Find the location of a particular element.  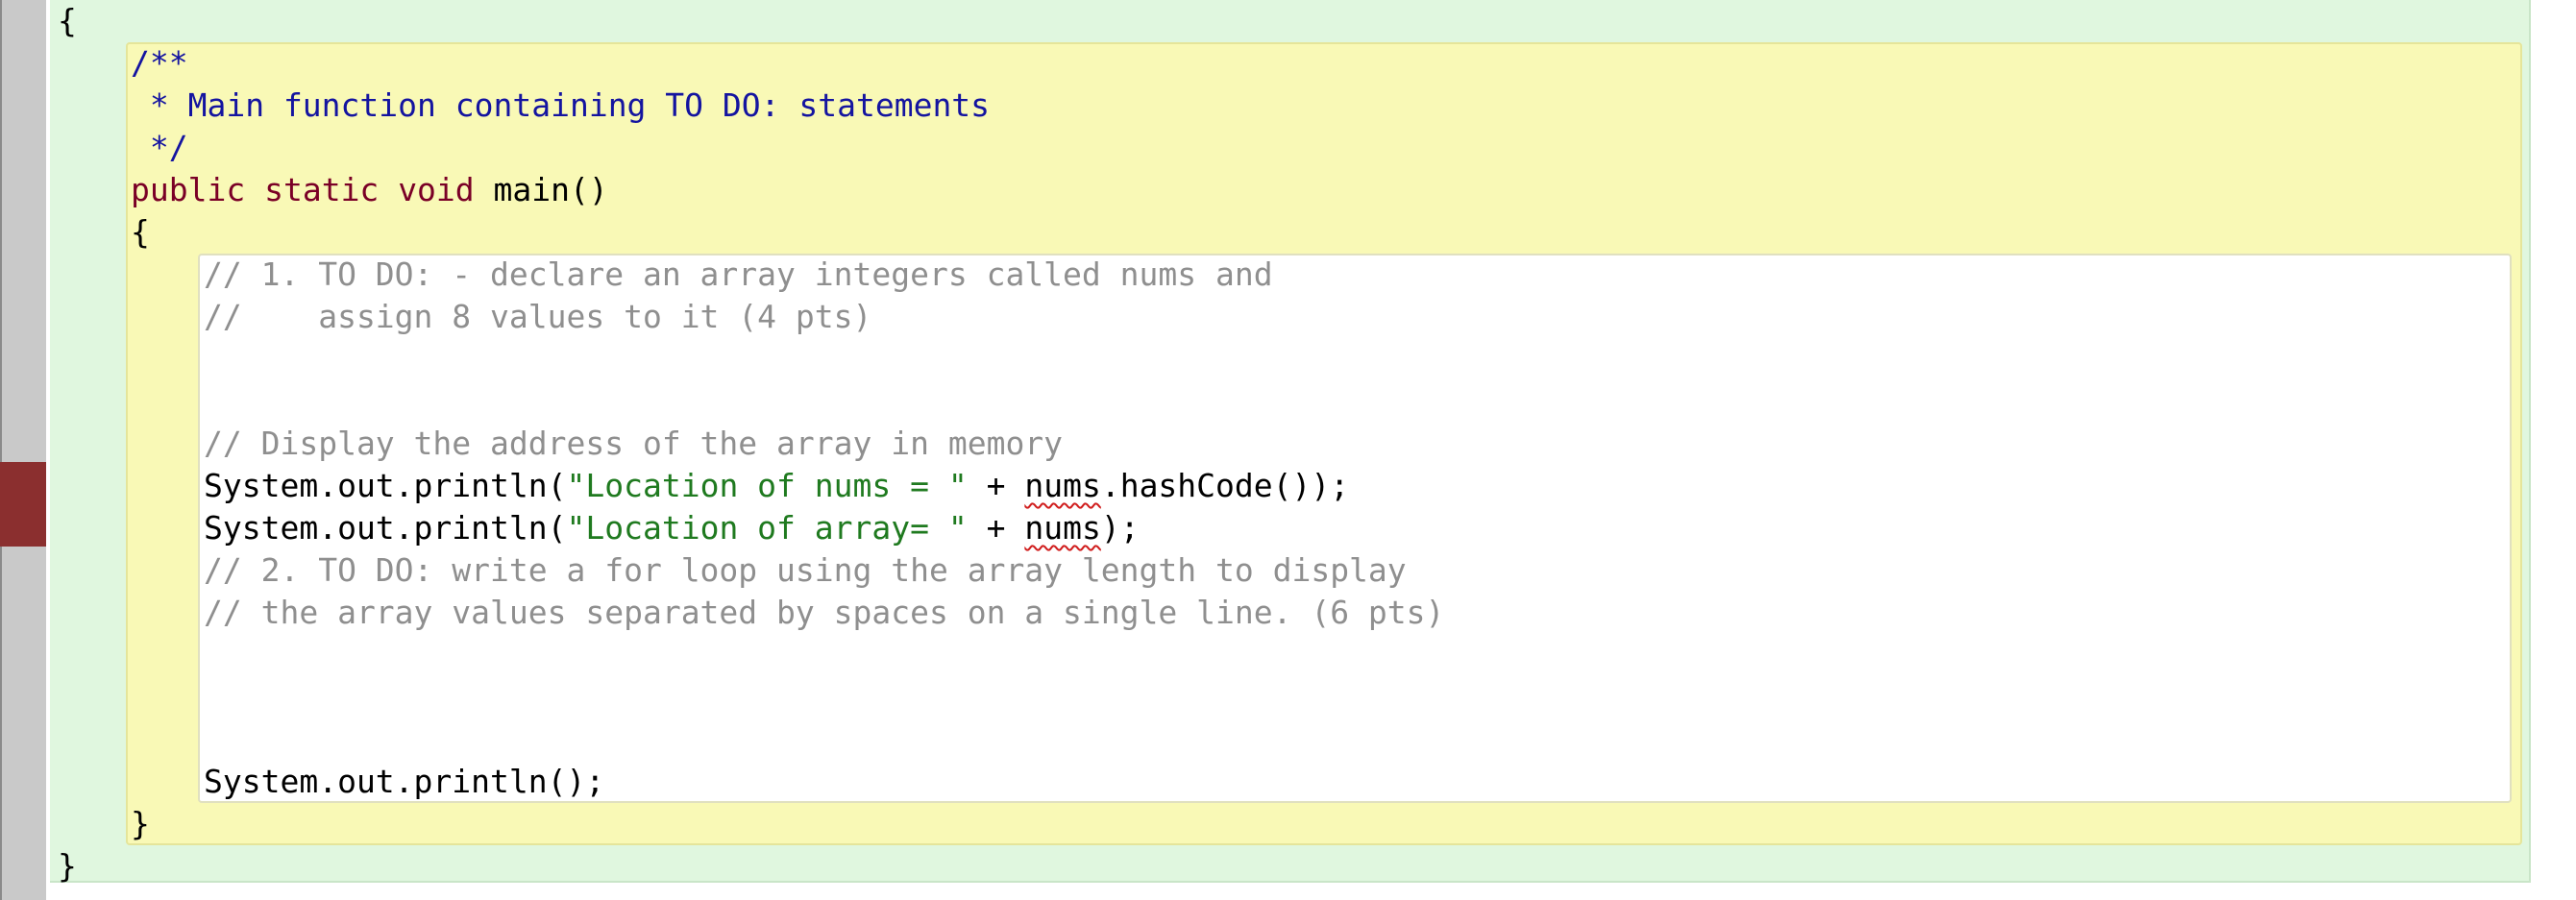

print1-suffix: .hashCode()); is located at coordinates (1225, 485).